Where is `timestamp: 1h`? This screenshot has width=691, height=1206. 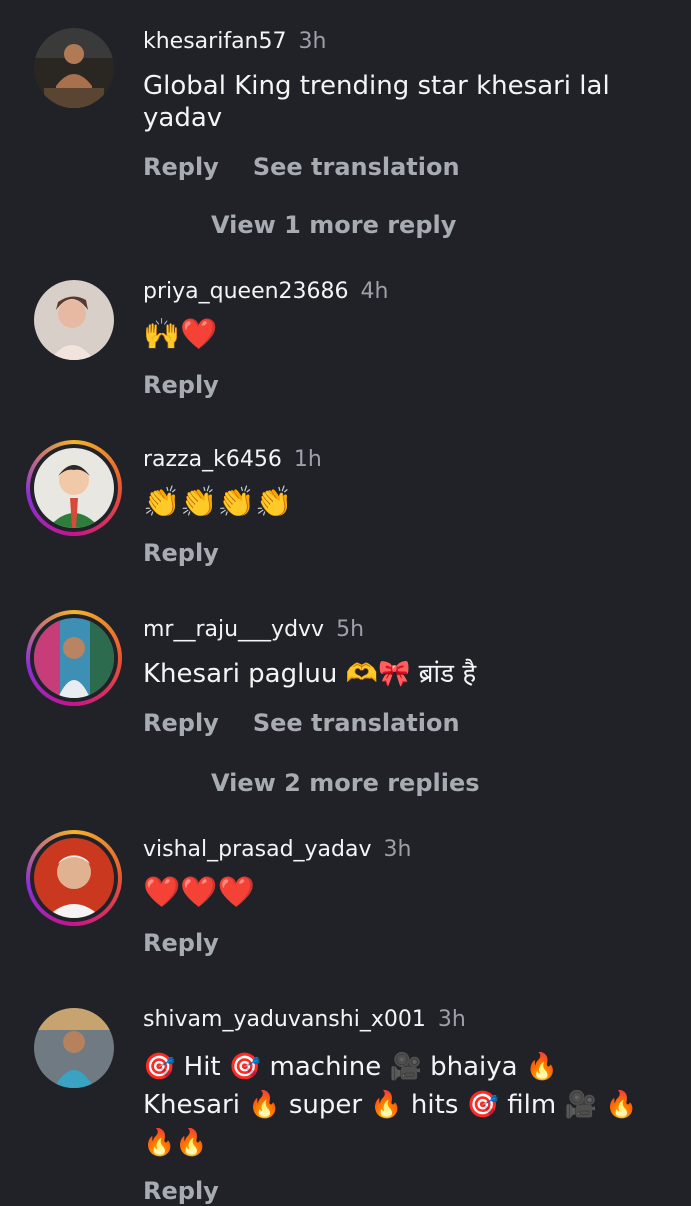 timestamp: 1h is located at coordinates (307, 459).